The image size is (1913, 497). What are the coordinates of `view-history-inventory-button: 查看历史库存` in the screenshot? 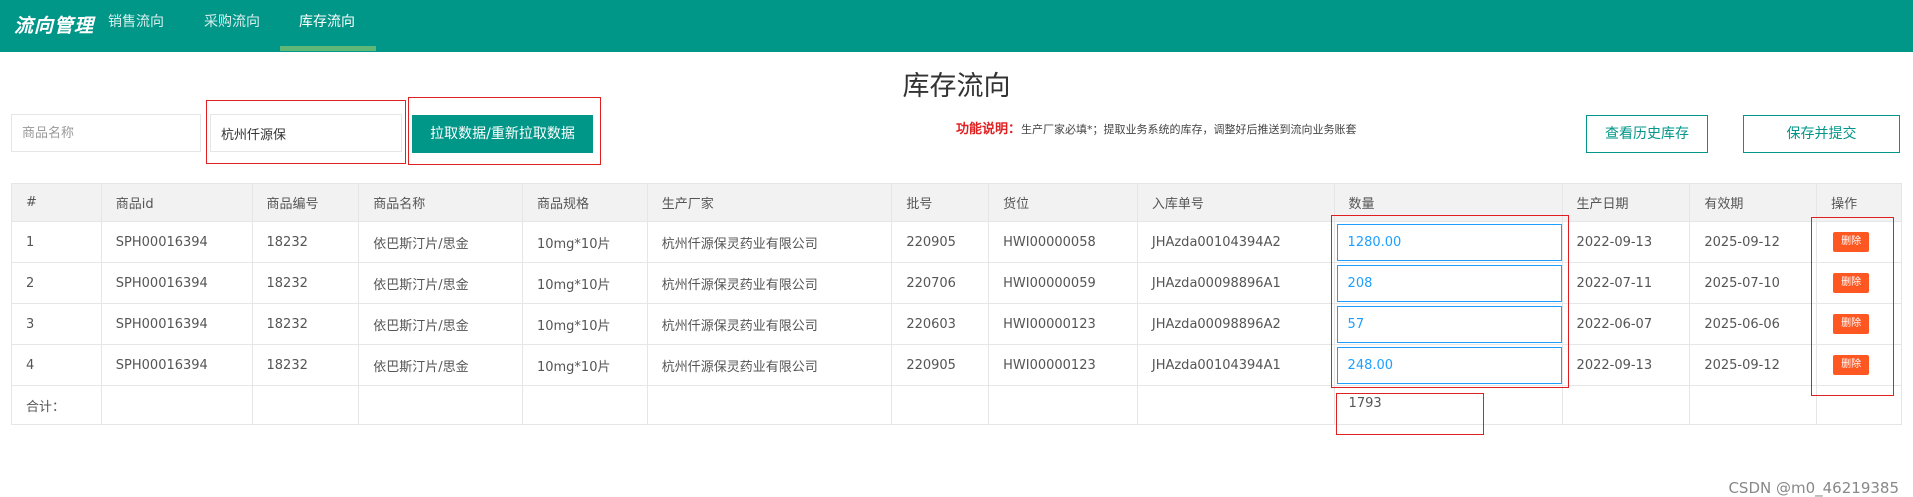 It's located at (1647, 134).